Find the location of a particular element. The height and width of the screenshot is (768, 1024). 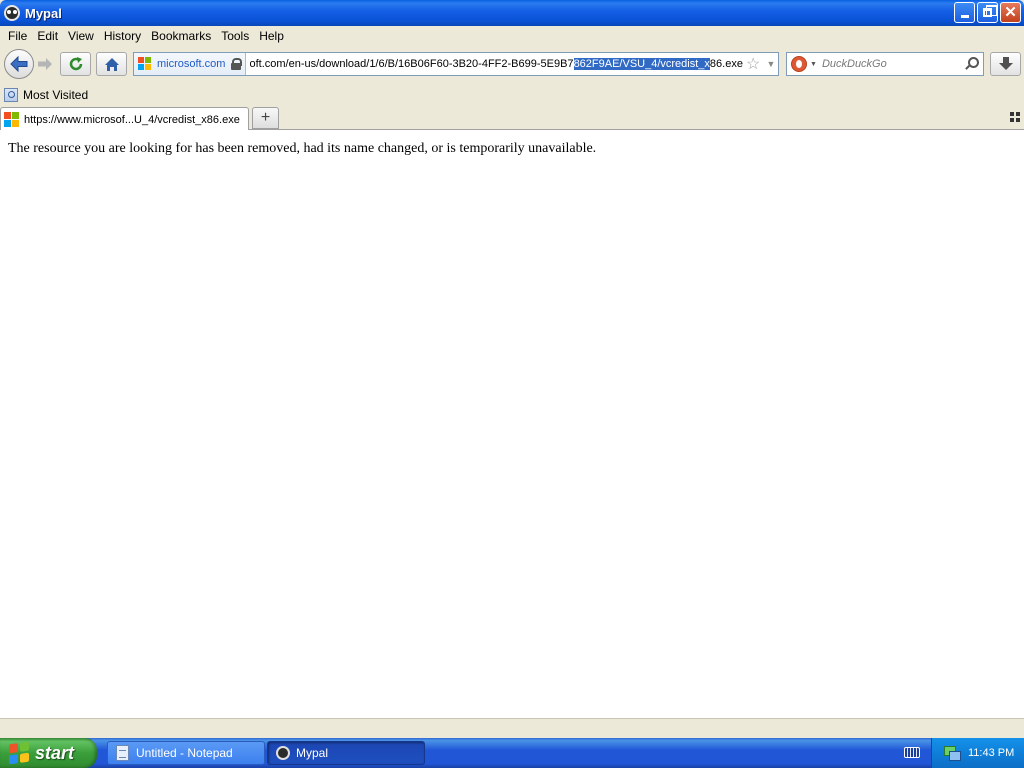

status-bar is located at coordinates (512, 728).